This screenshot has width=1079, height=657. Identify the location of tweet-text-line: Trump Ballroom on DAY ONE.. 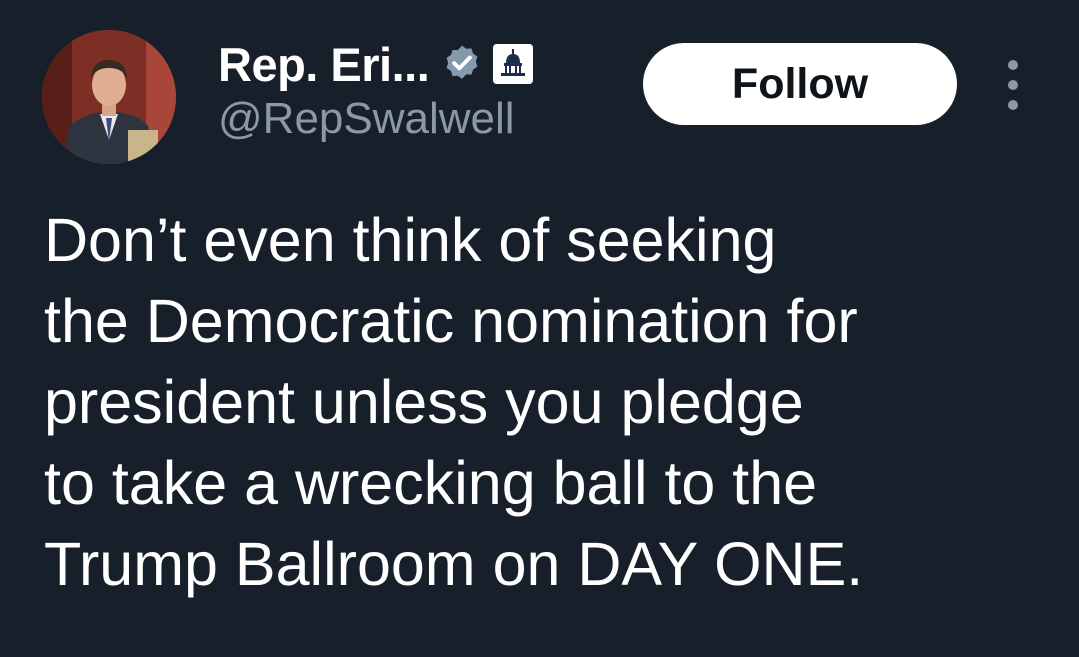
(454, 564).